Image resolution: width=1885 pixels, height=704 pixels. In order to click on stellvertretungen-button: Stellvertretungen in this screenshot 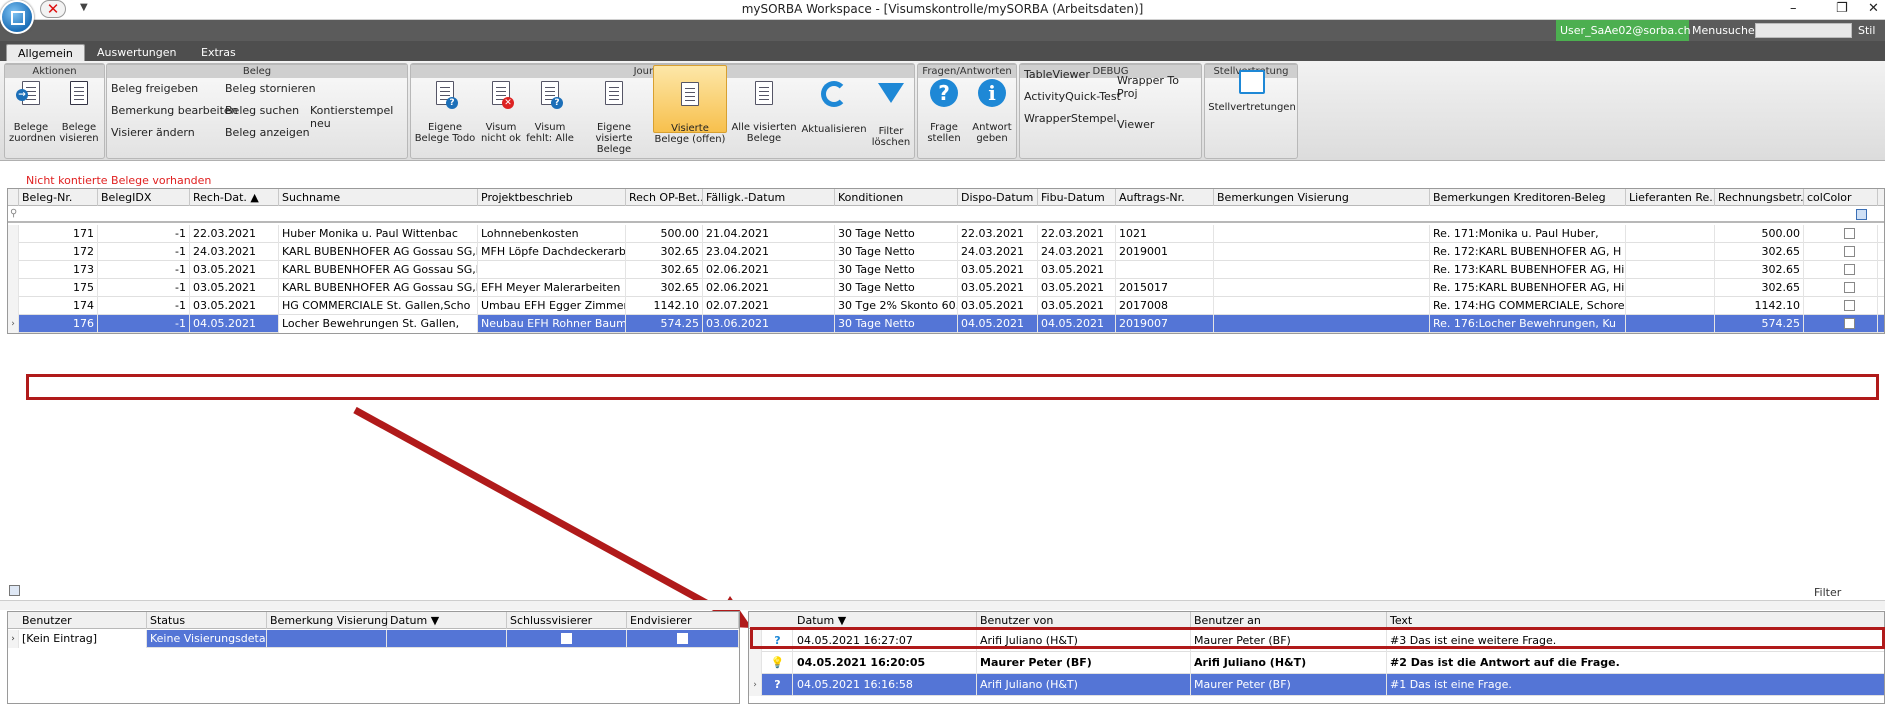, I will do `click(1252, 90)`.